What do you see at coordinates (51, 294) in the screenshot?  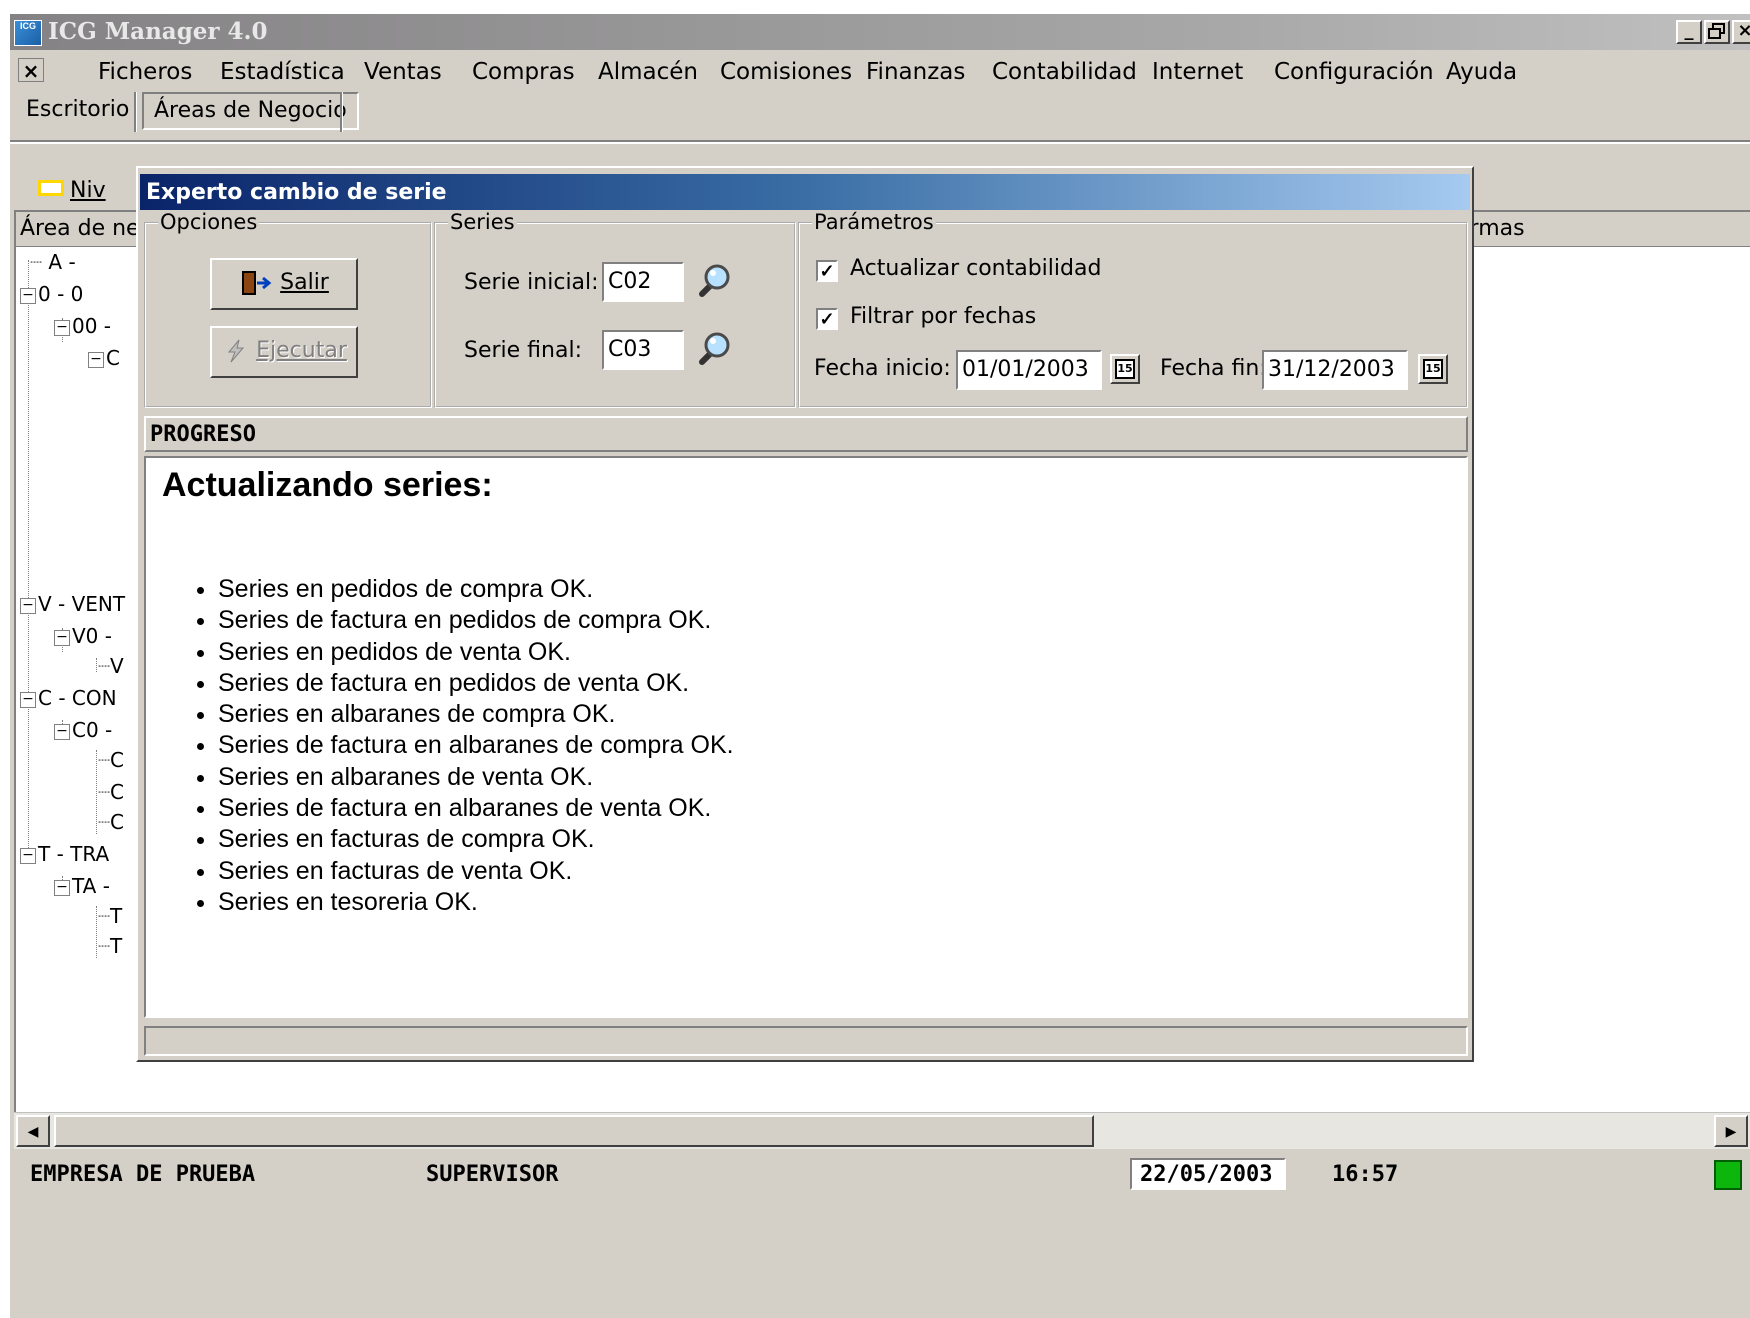 I see `tree-node: −0 - 0` at bounding box center [51, 294].